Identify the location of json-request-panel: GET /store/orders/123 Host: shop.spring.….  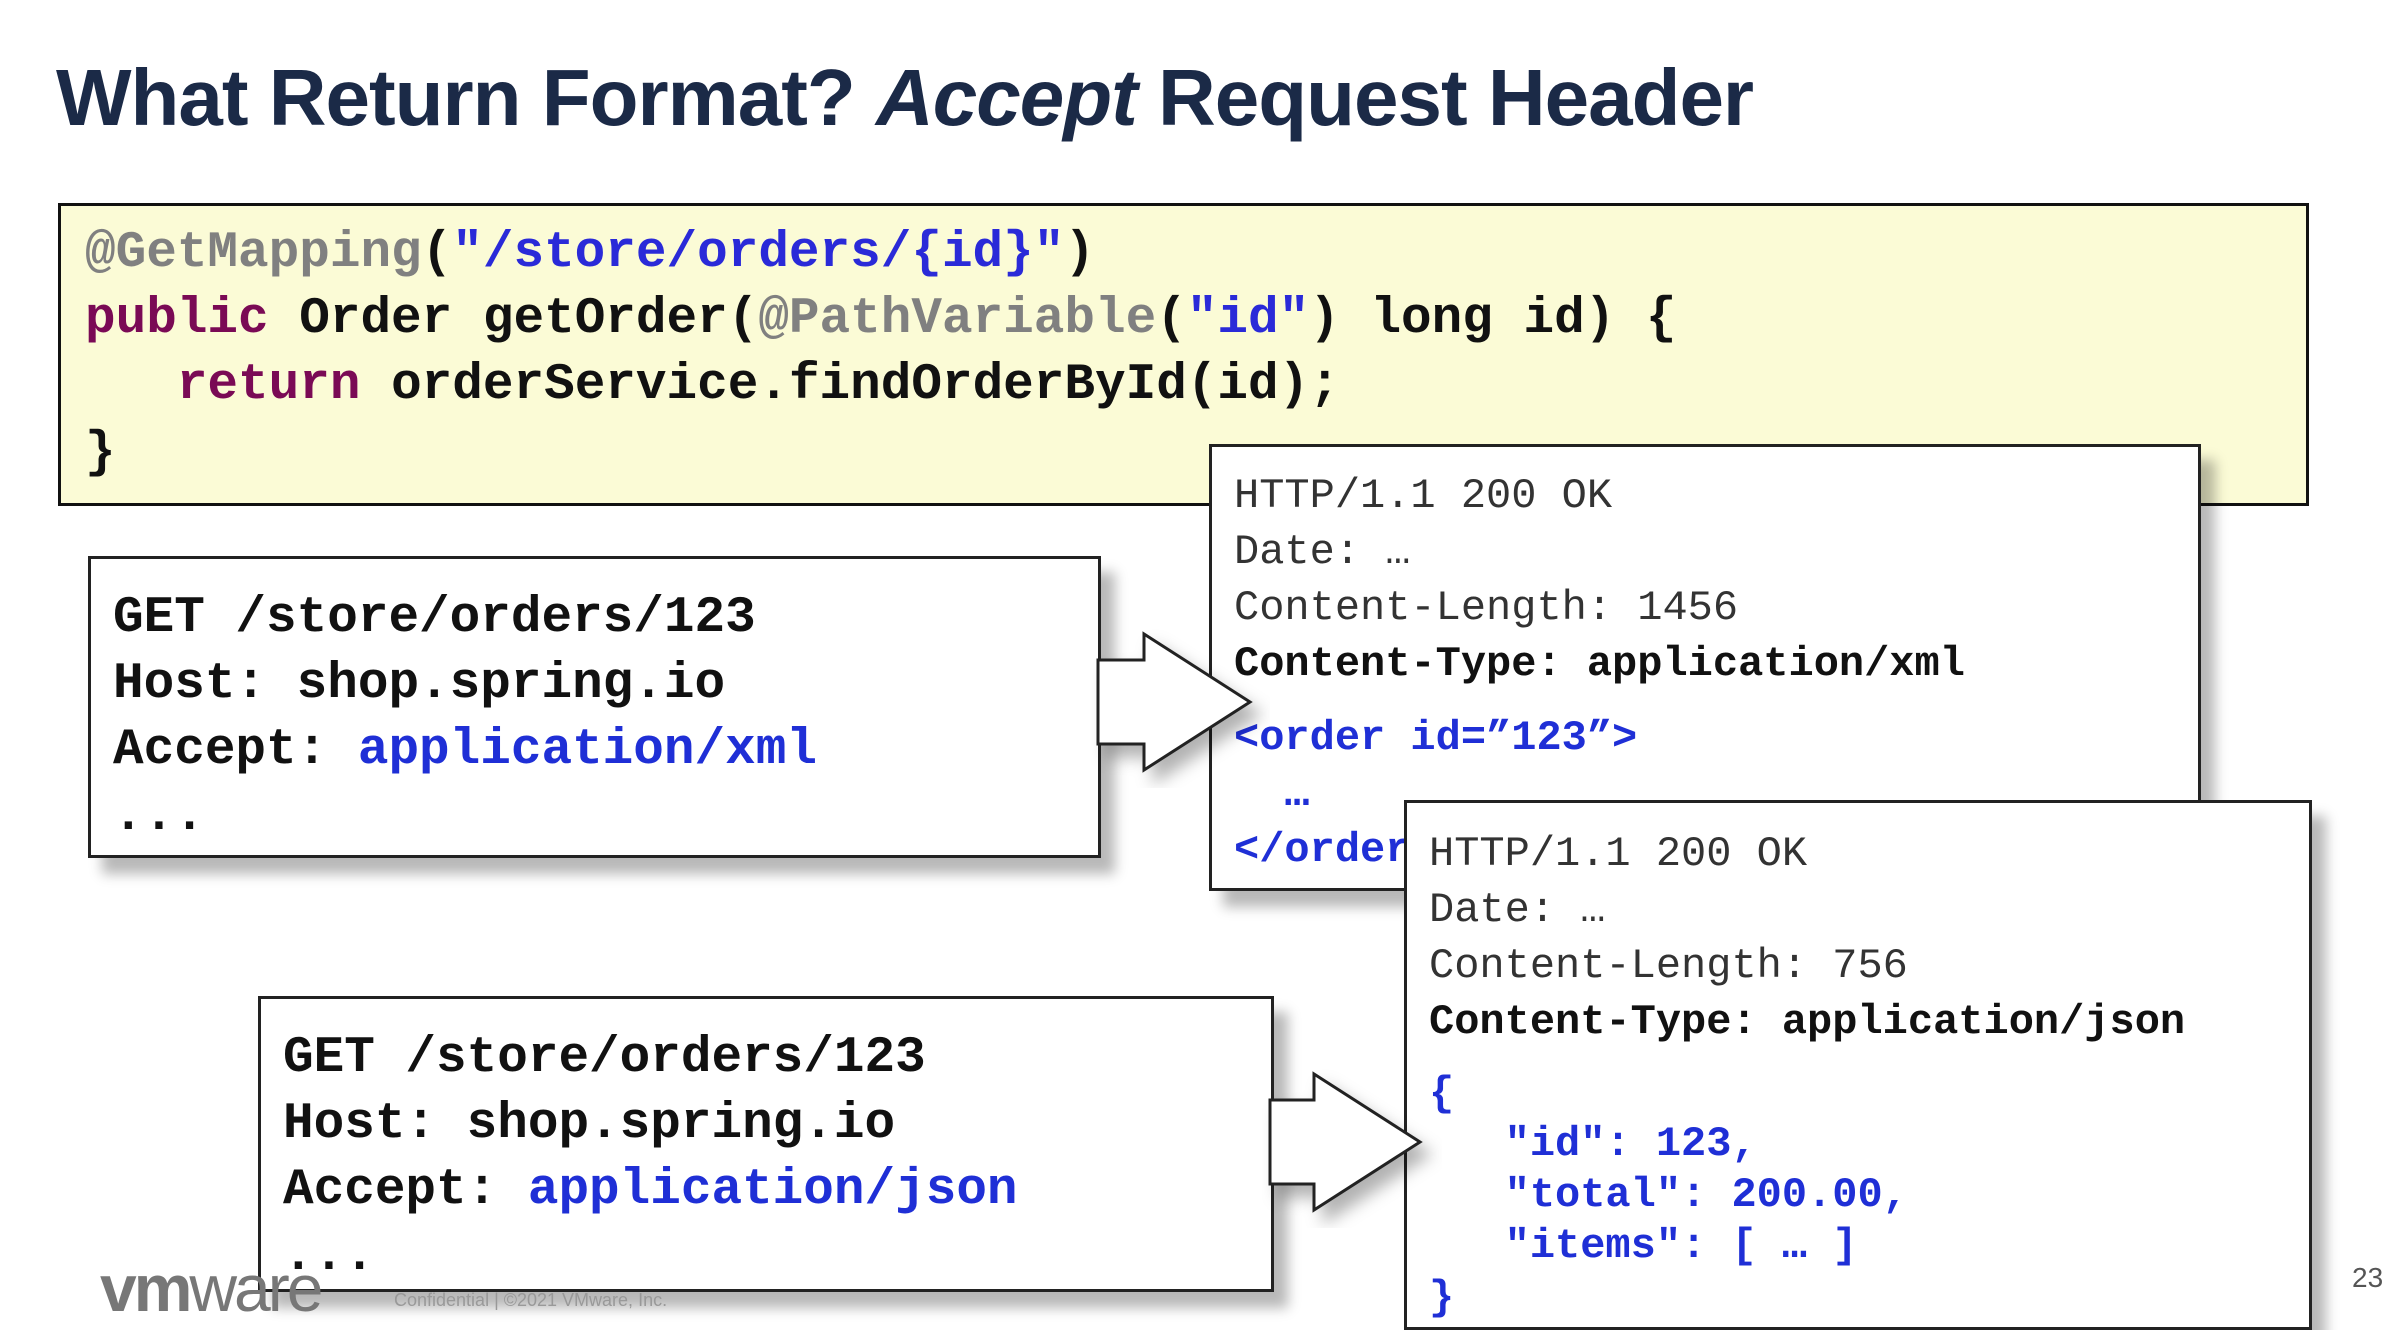
(766, 1144).